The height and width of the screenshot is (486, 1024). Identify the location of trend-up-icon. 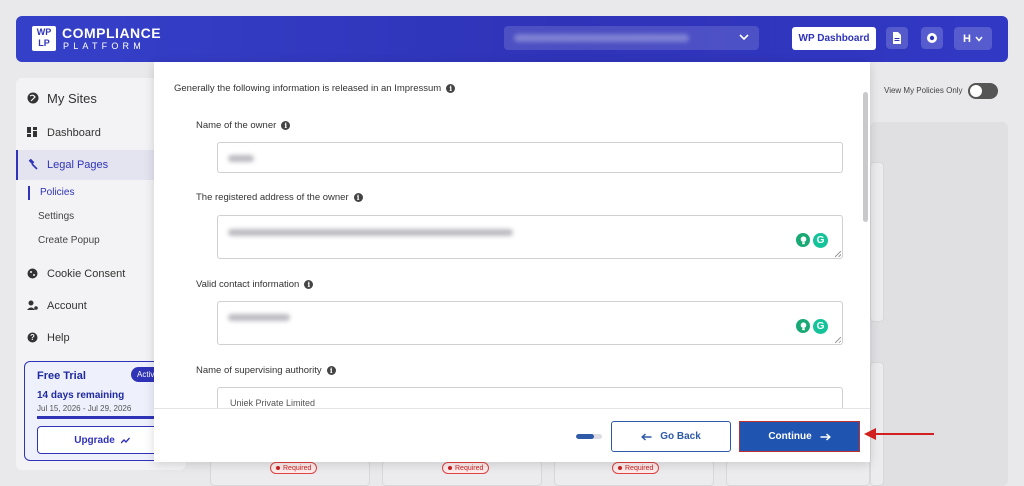
(125, 440).